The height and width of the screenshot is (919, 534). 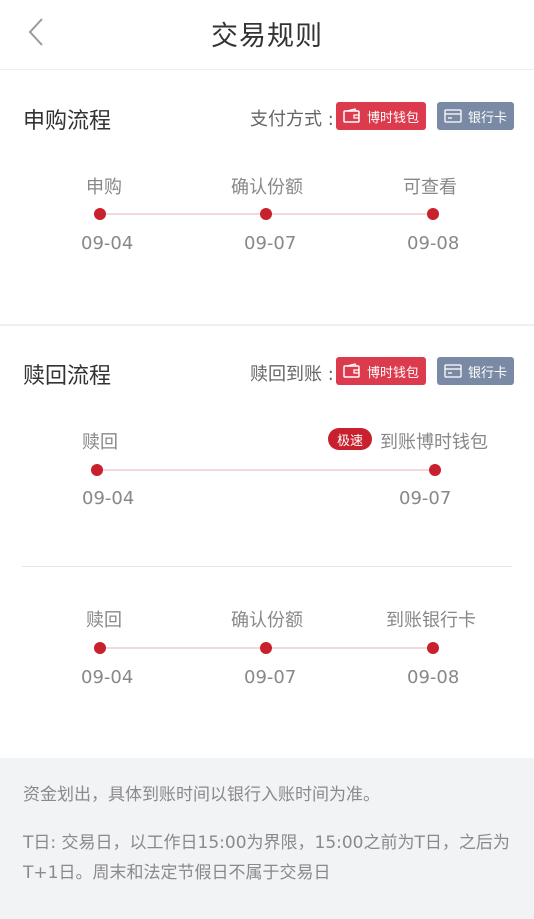 What do you see at coordinates (201, 795) in the screenshot?
I see `note-fund-transfer: 资金划出，具体到账时间以银行入账时间为准。` at bounding box center [201, 795].